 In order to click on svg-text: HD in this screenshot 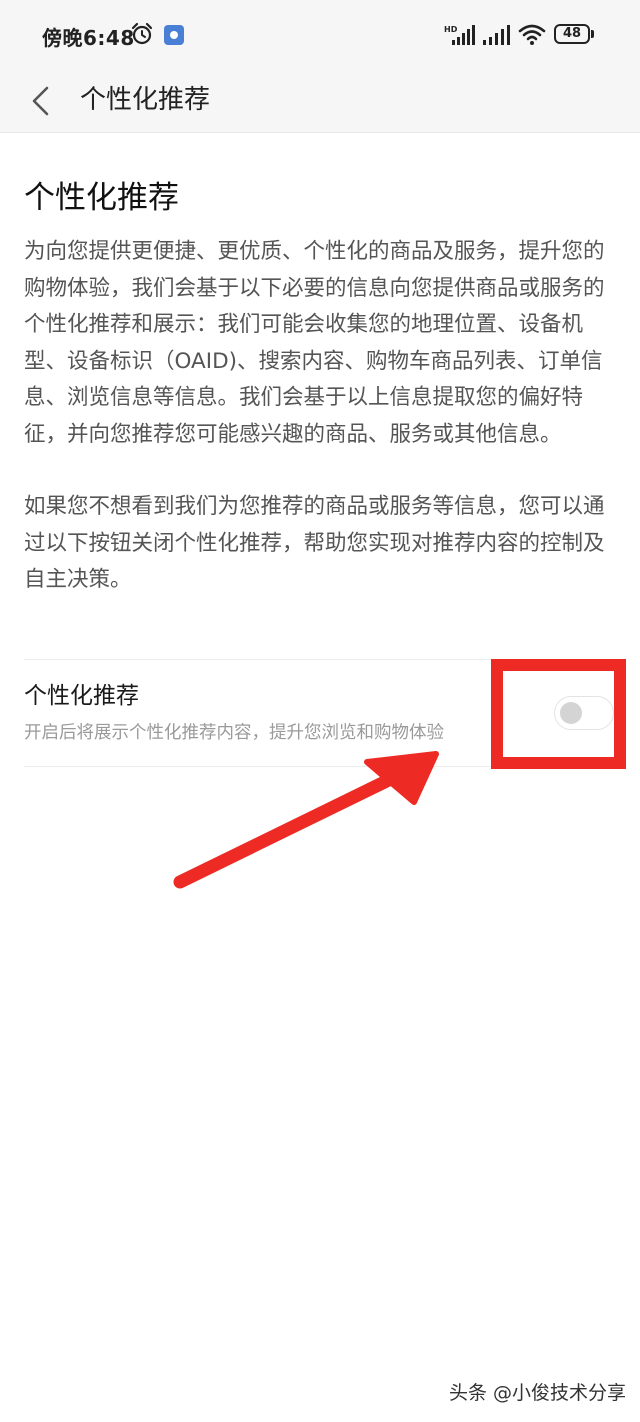, I will do `click(451, 29)`.